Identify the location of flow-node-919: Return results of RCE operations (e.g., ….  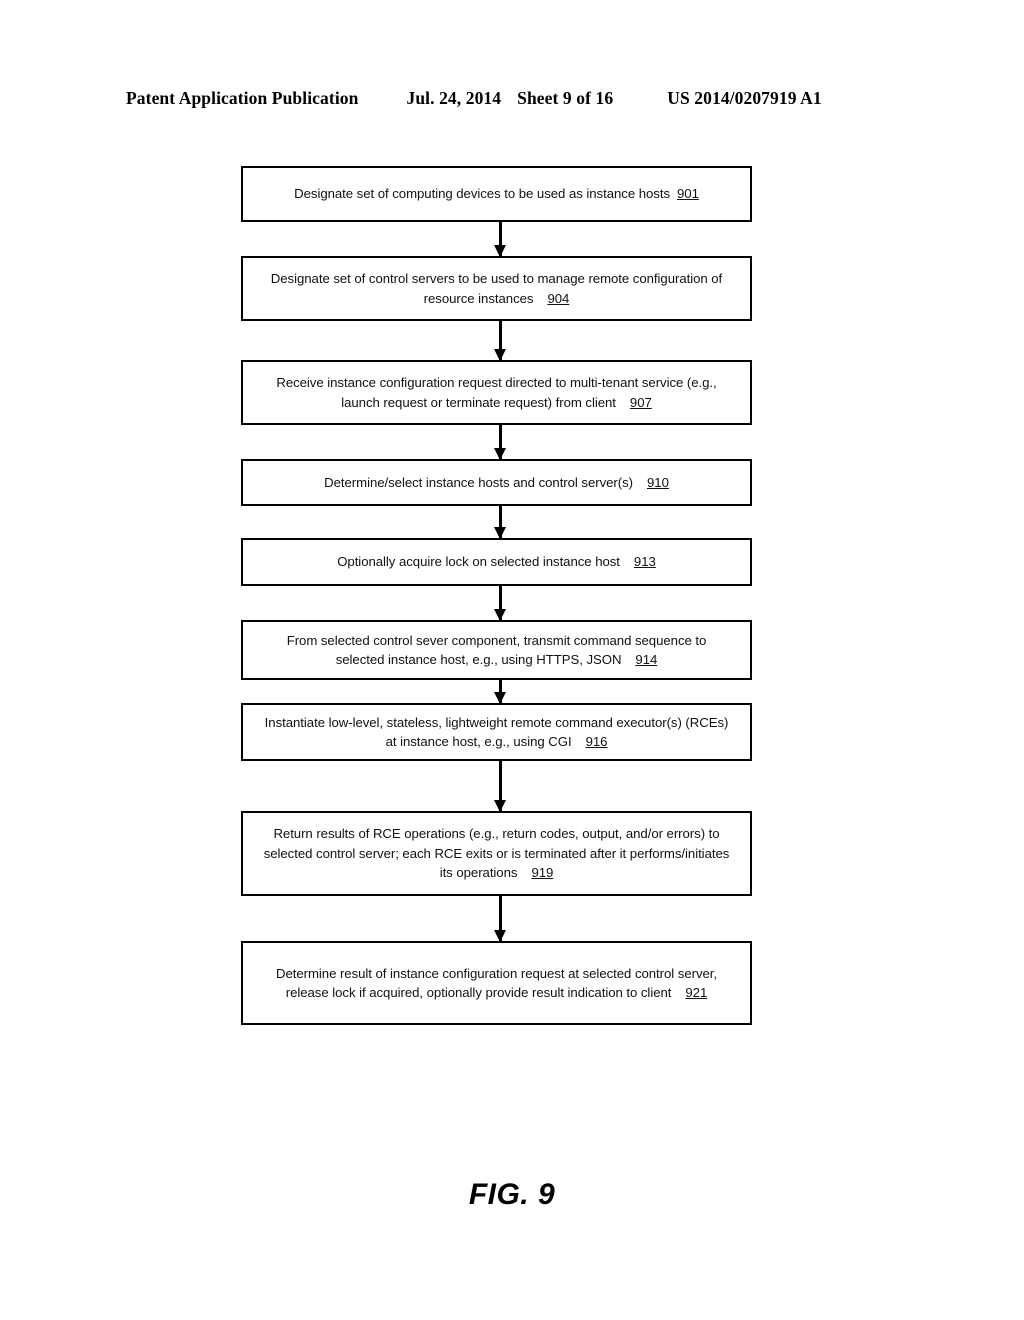
(496, 853).